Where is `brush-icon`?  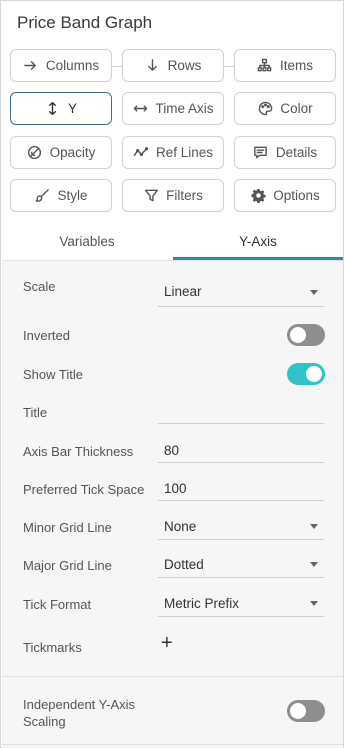
brush-icon is located at coordinates (42, 196).